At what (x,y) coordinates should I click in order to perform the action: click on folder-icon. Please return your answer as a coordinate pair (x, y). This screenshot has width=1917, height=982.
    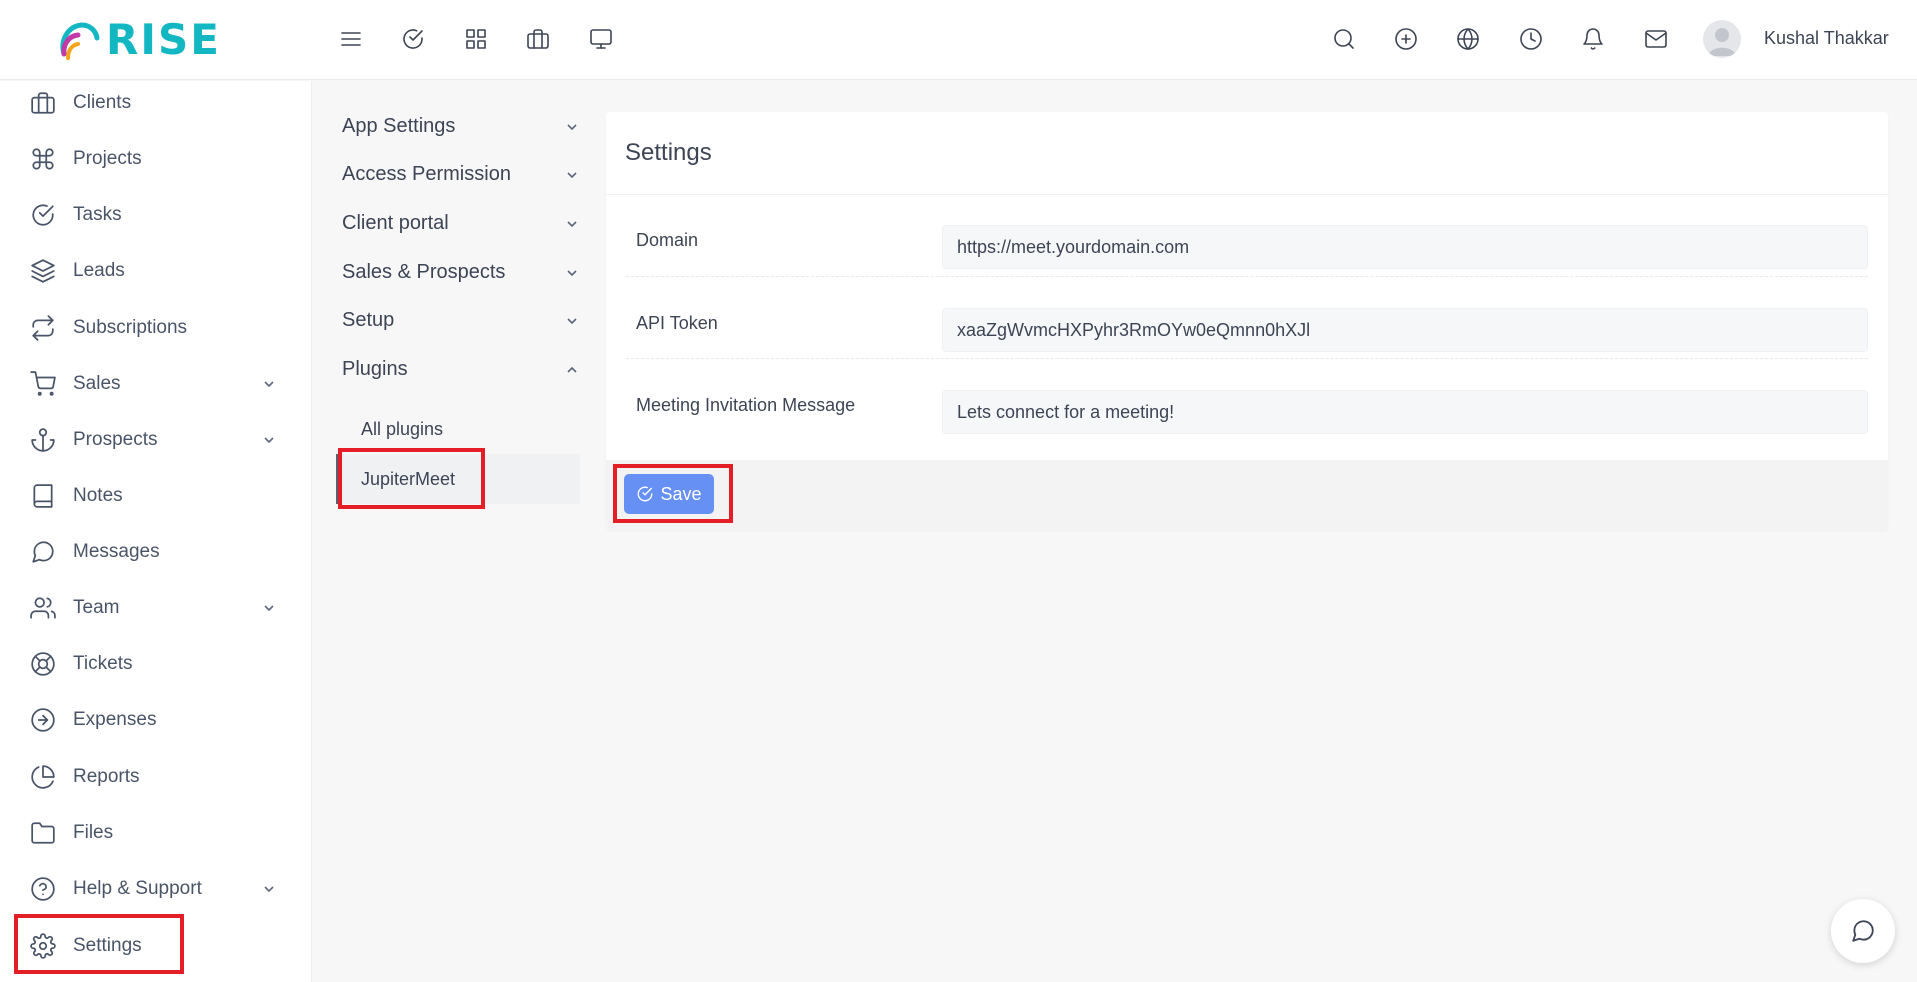
    Looking at the image, I should click on (43, 833).